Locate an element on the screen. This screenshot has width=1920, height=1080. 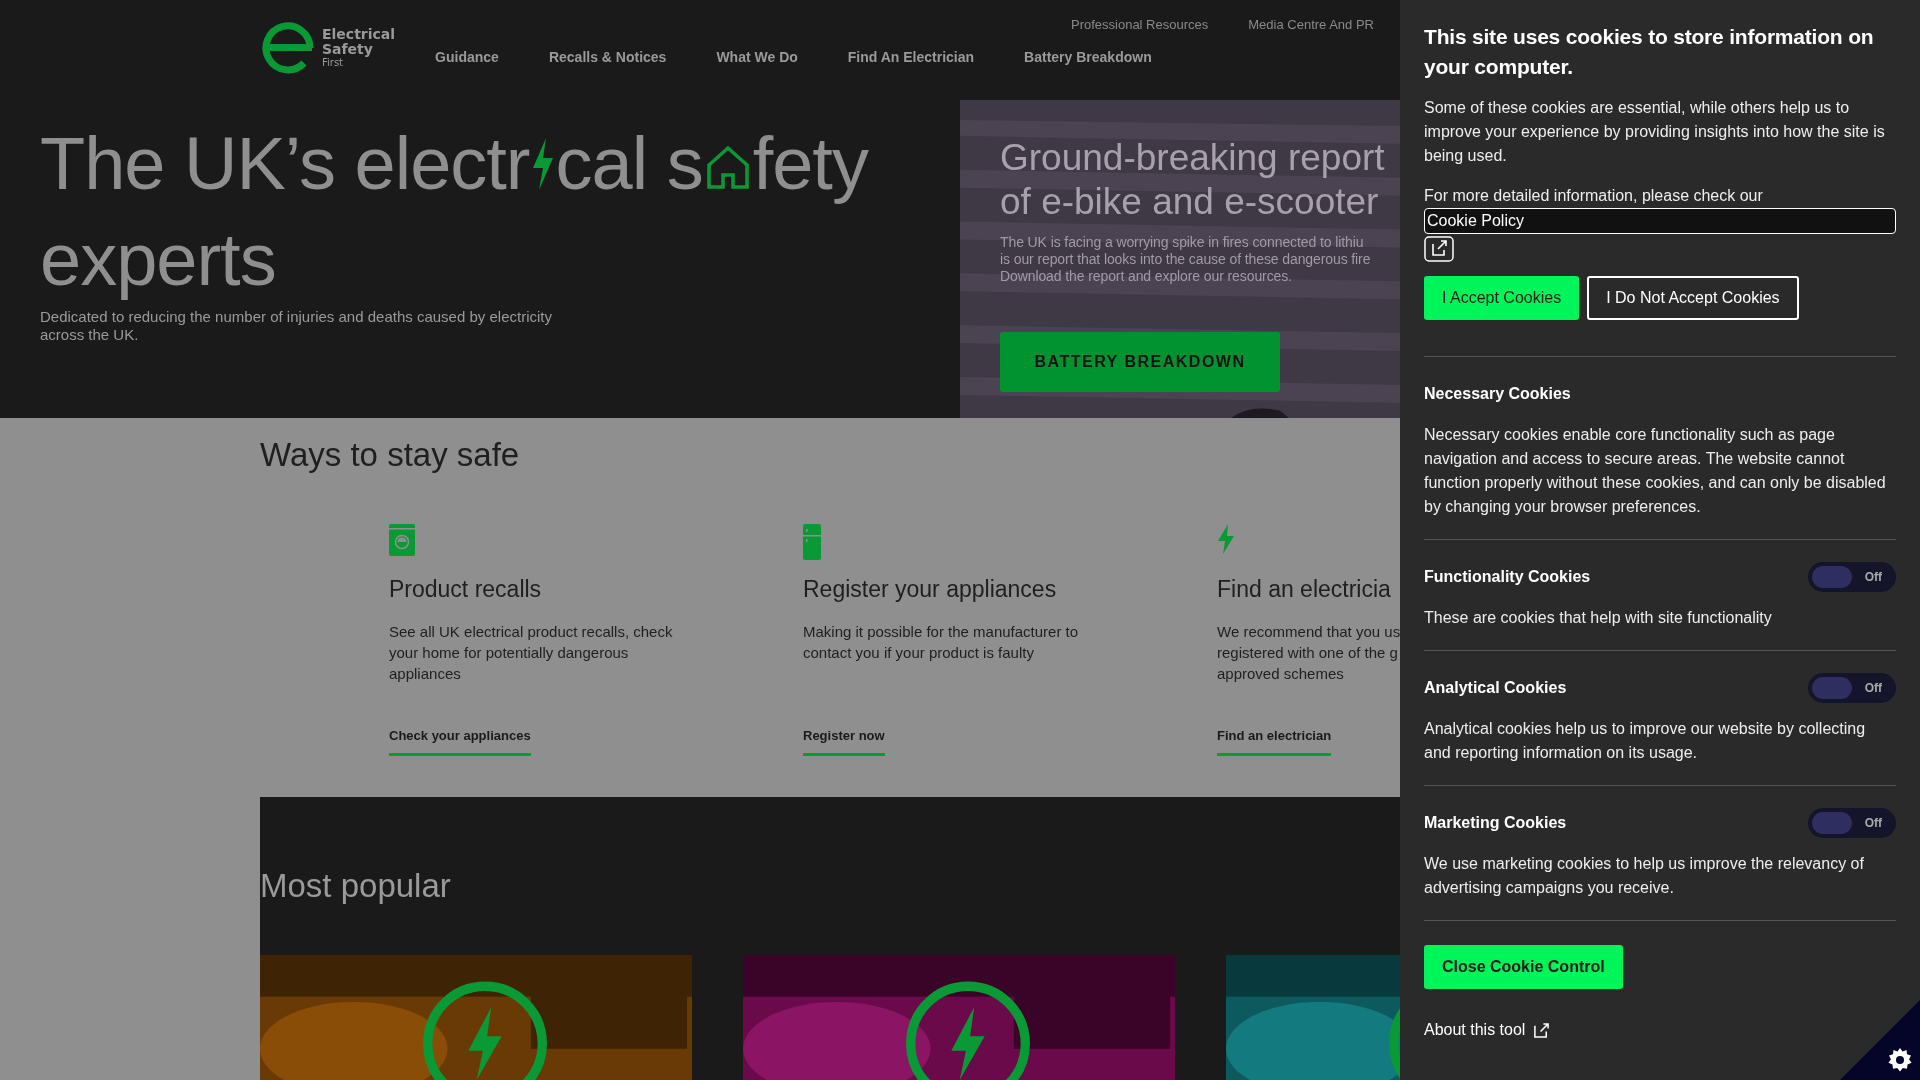
cookie-category-title: Marketing Cookies is located at coordinates (1495, 823).